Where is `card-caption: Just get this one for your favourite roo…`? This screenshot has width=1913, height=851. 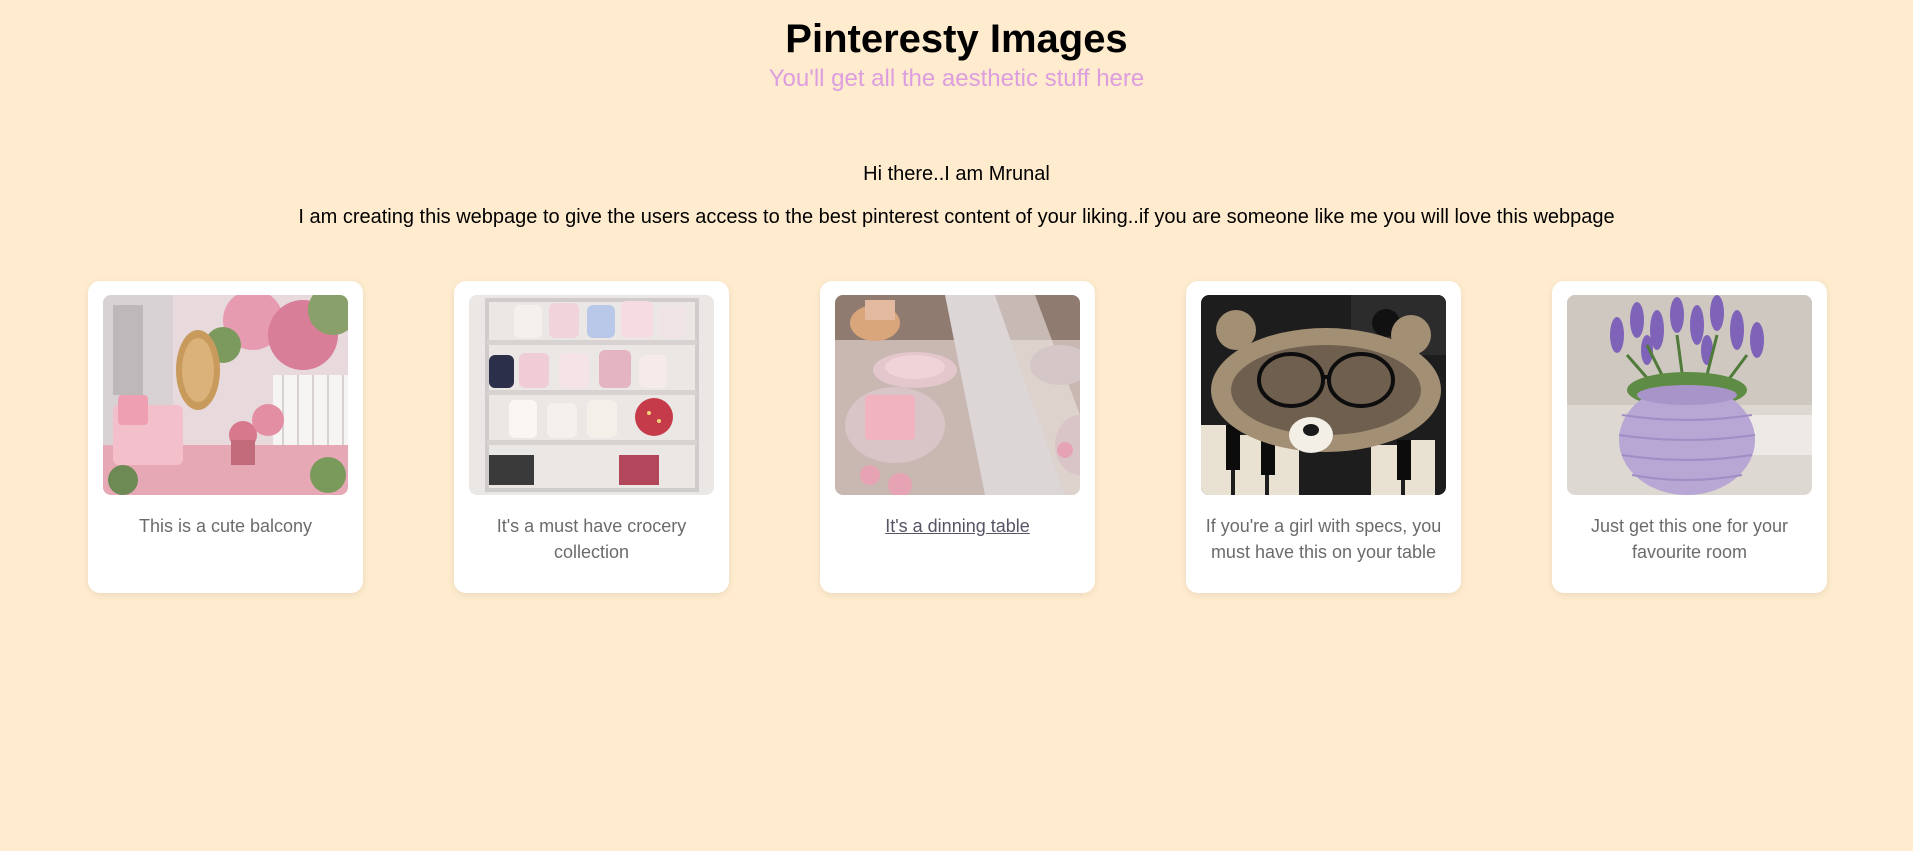
card-caption: Just get this one for your favourite roo… is located at coordinates (1689, 539).